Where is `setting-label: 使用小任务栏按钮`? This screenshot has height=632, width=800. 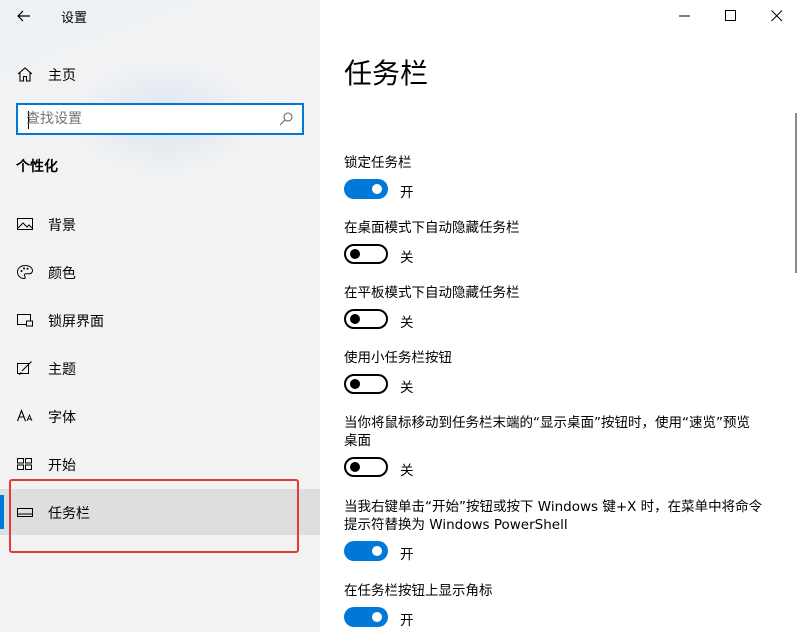
setting-label: 使用小任务栏按钮 is located at coordinates (398, 358).